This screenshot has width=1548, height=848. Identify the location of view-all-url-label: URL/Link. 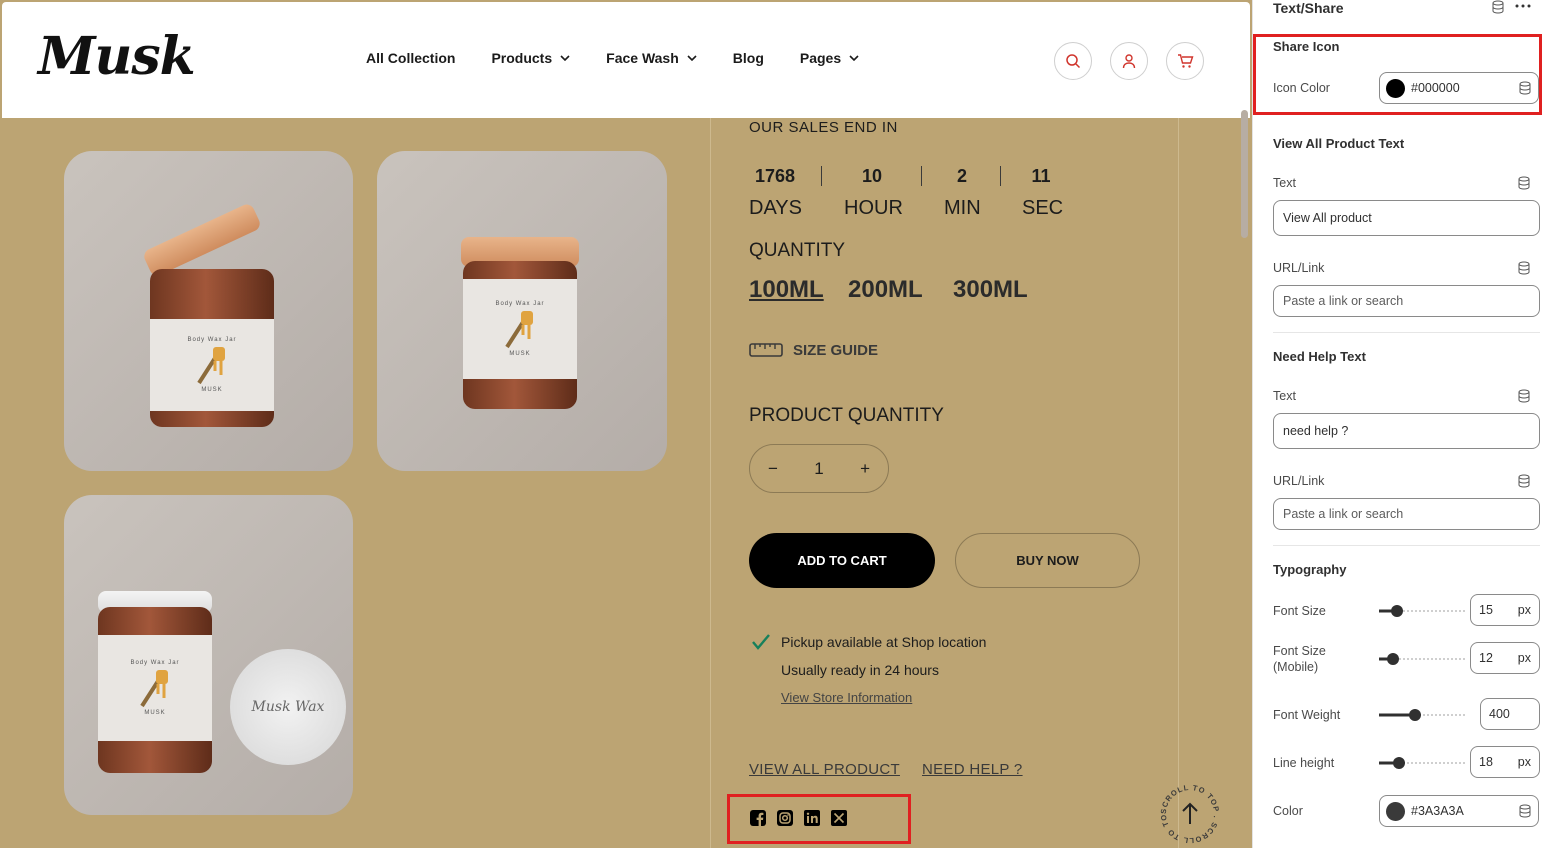
(1299, 268).